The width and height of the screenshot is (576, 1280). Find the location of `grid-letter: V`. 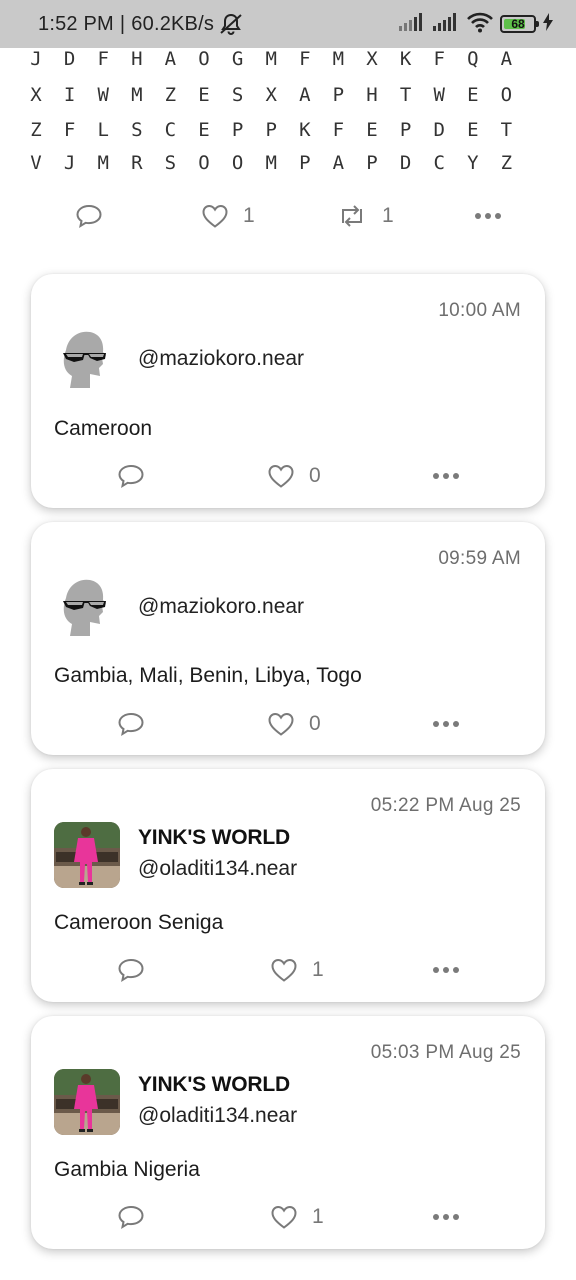

grid-letter: V is located at coordinates (36, 163).